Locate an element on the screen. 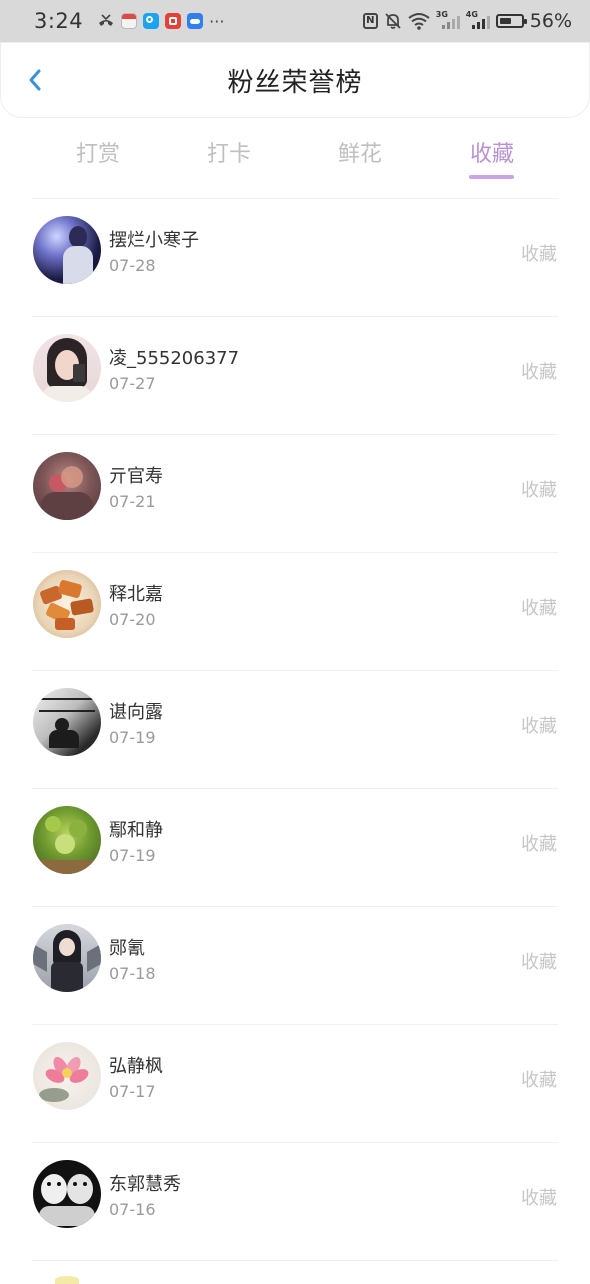 This screenshot has height=1284, width=590. status-time: 3:24 is located at coordinates (59, 21).